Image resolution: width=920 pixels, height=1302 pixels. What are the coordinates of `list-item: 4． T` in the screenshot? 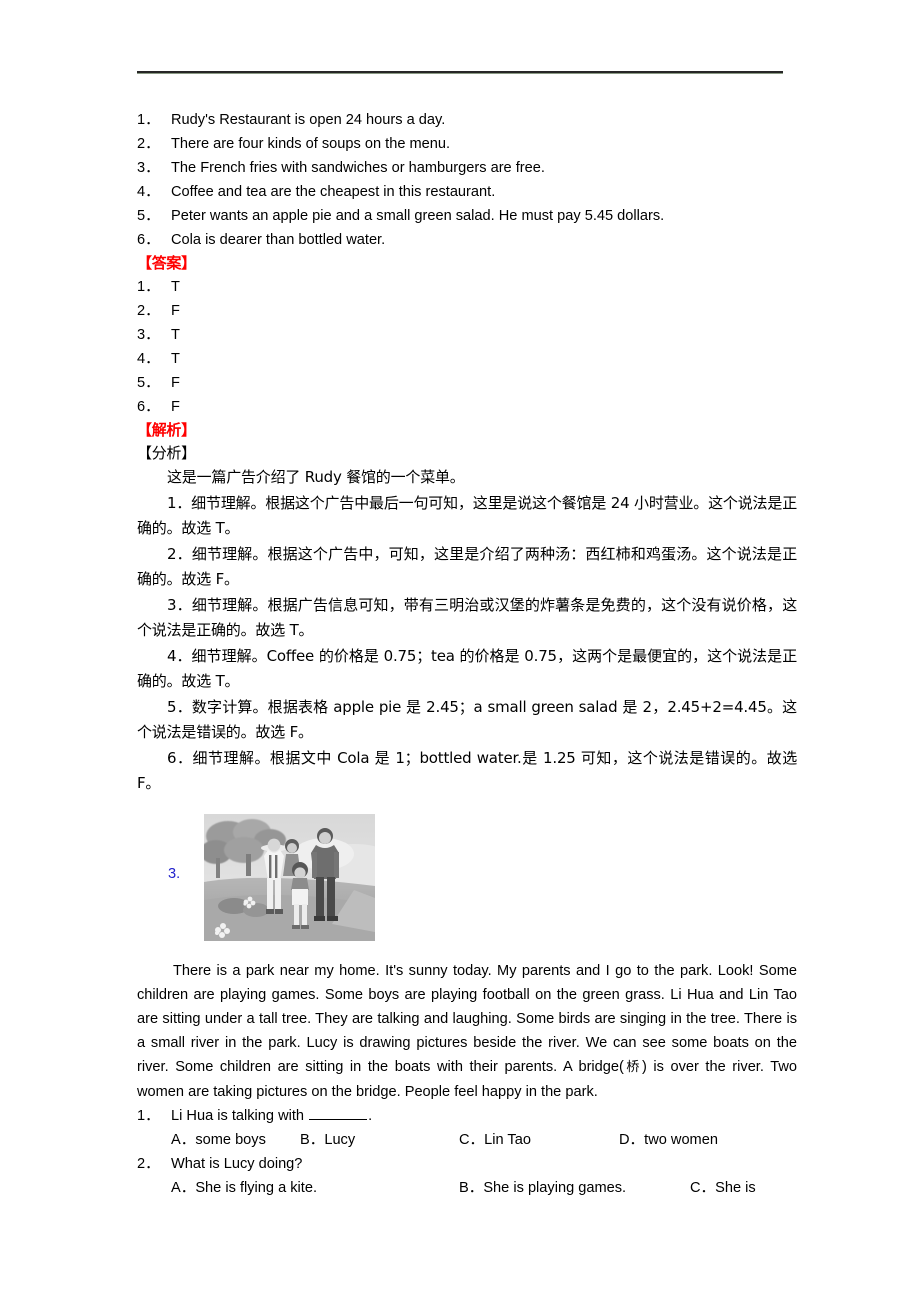 It's located at (467, 359).